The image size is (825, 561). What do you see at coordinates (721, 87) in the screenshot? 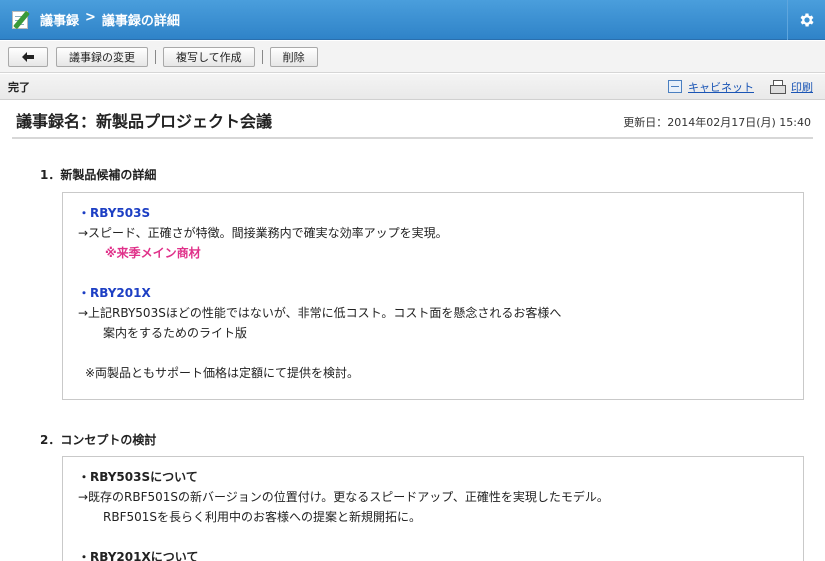
I see `cabinet-link: キャビネット` at bounding box center [721, 87].